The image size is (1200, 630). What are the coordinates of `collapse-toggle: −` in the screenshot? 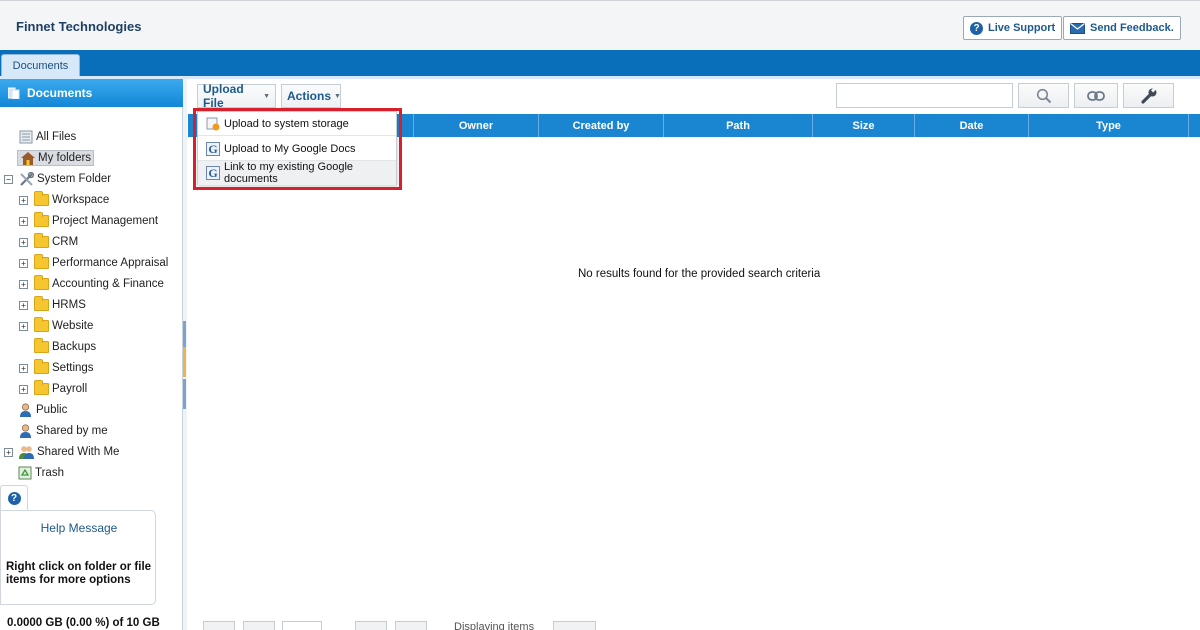 It's located at (8, 179).